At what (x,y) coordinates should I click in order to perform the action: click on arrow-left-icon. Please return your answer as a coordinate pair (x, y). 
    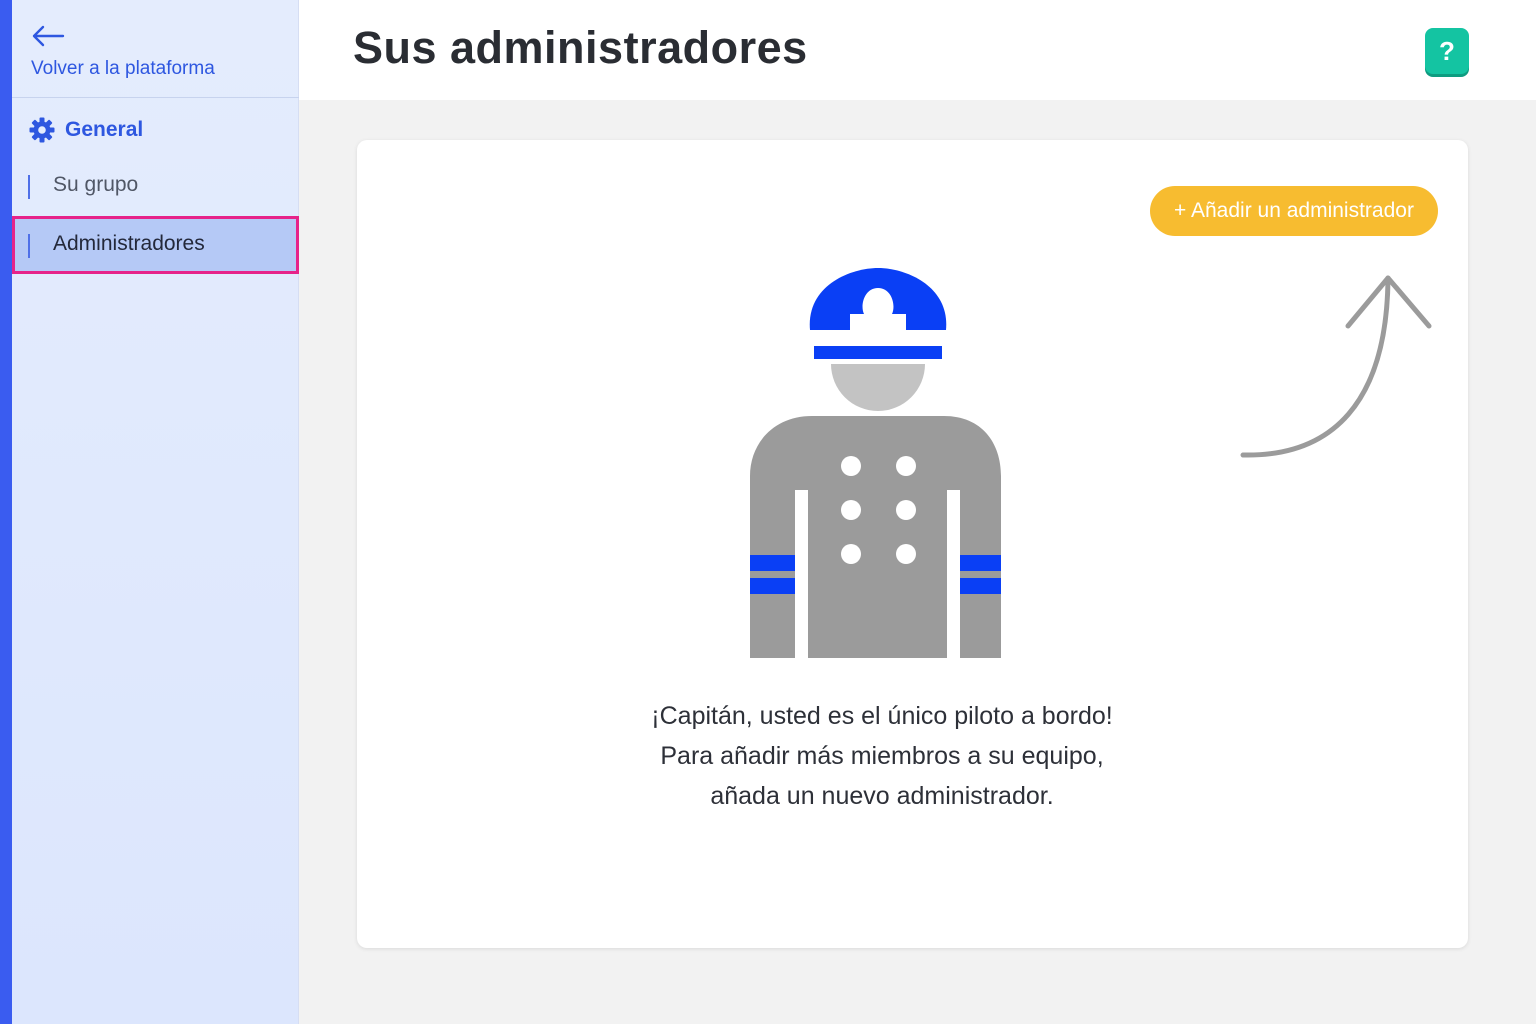
    Looking at the image, I should click on (48, 36).